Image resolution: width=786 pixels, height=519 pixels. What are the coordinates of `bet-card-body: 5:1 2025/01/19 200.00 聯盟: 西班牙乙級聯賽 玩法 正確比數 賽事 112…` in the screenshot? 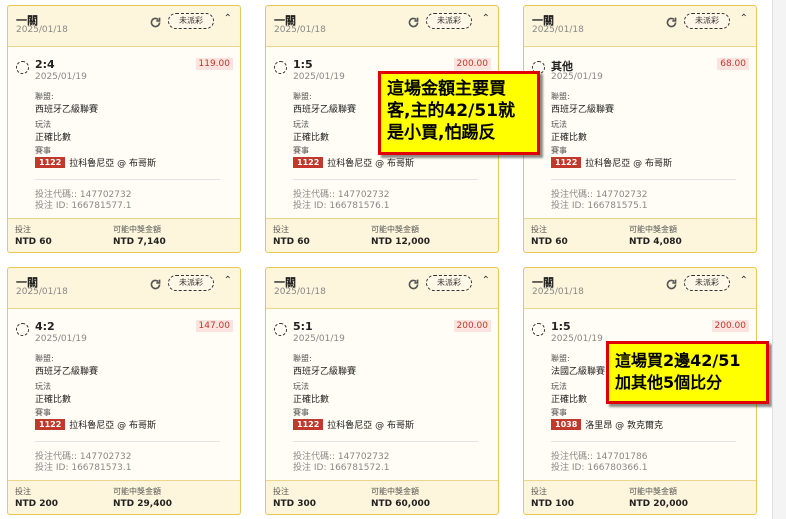 It's located at (382, 394).